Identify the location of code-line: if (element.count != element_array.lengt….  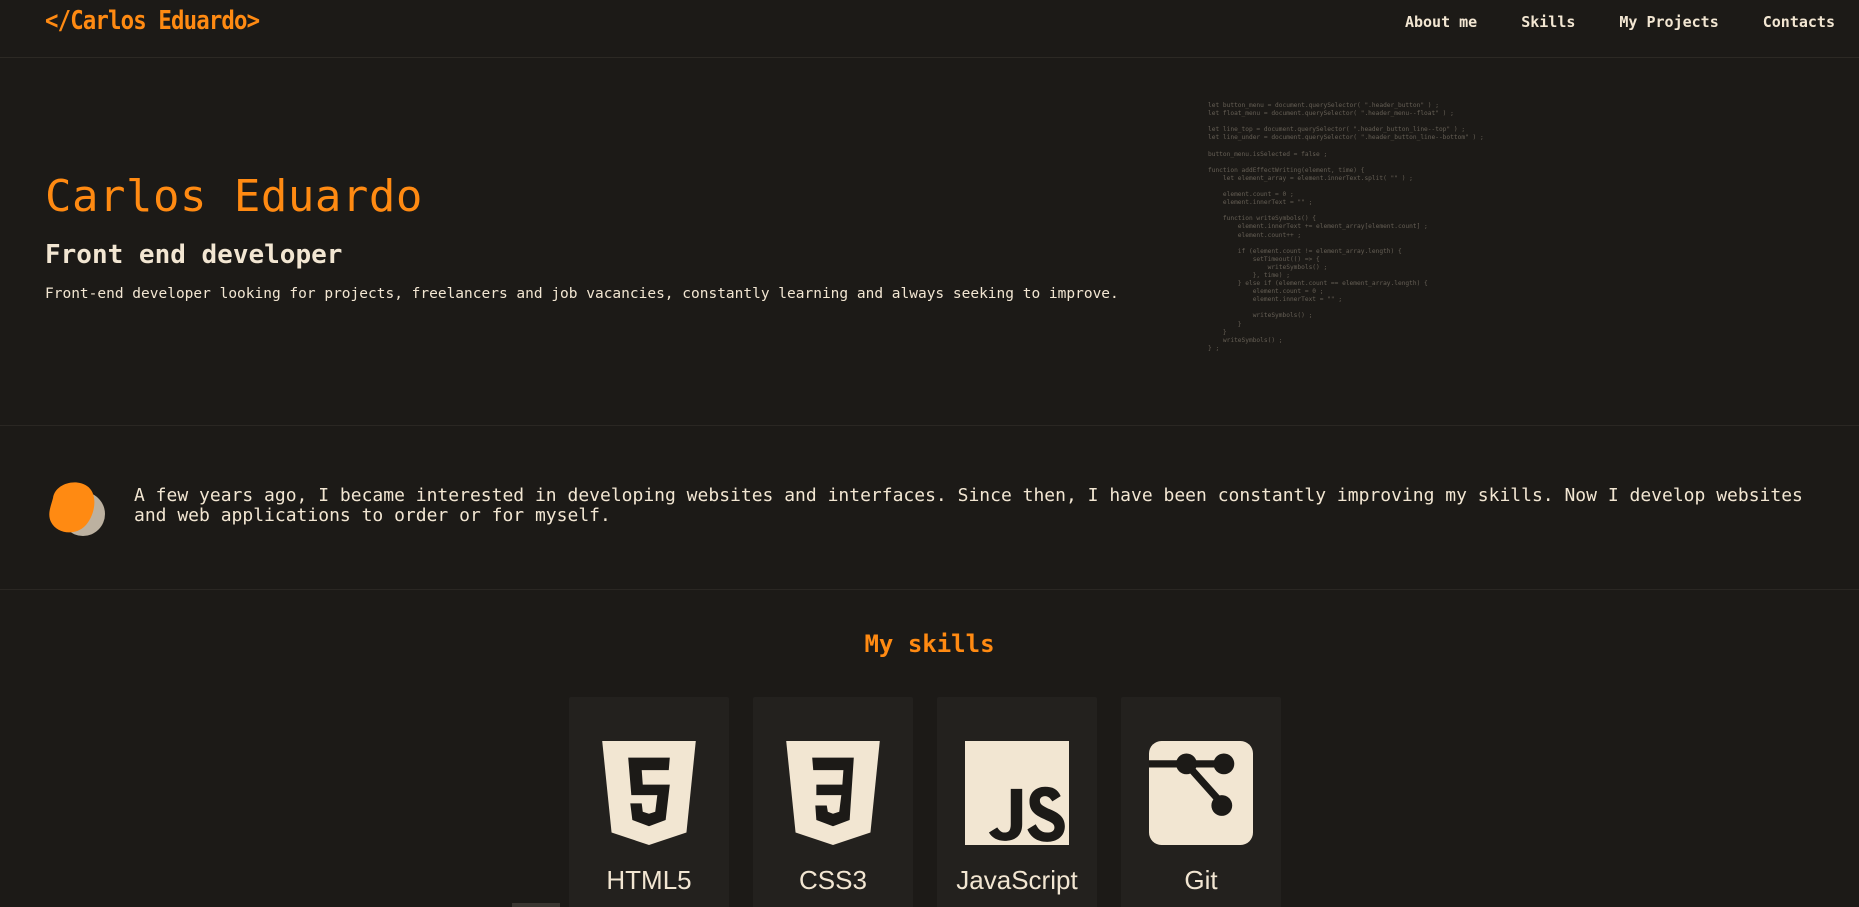
(1305, 251).